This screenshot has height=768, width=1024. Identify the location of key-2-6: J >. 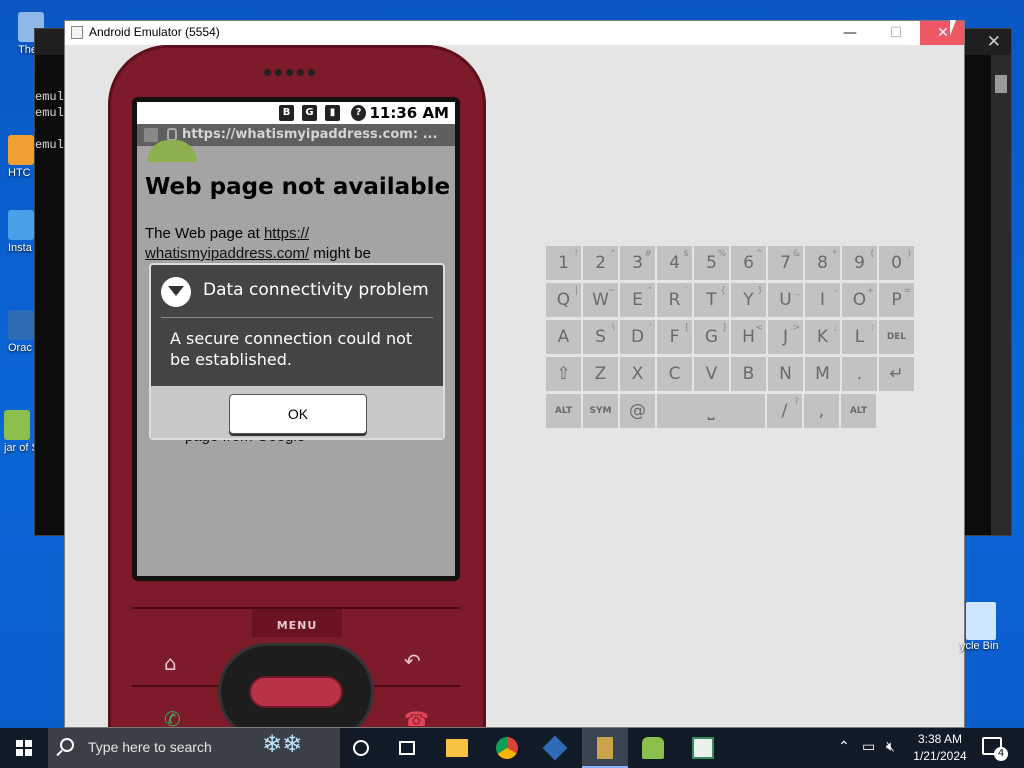
(785, 337).